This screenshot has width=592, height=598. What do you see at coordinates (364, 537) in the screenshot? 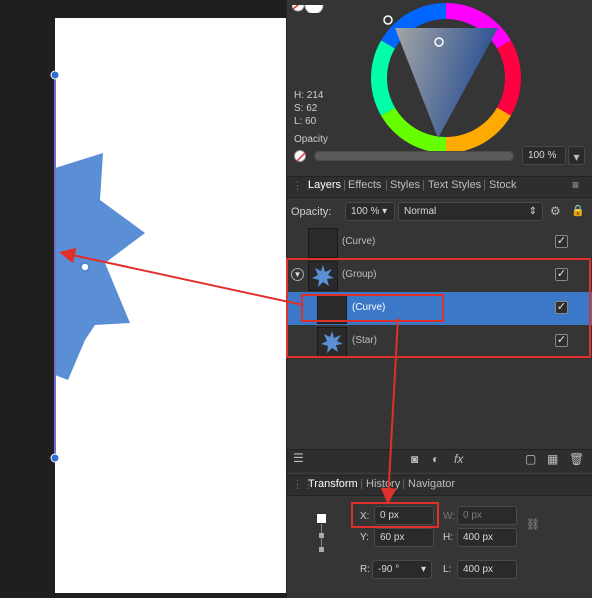
I see `y-label: Y:` at bounding box center [364, 537].